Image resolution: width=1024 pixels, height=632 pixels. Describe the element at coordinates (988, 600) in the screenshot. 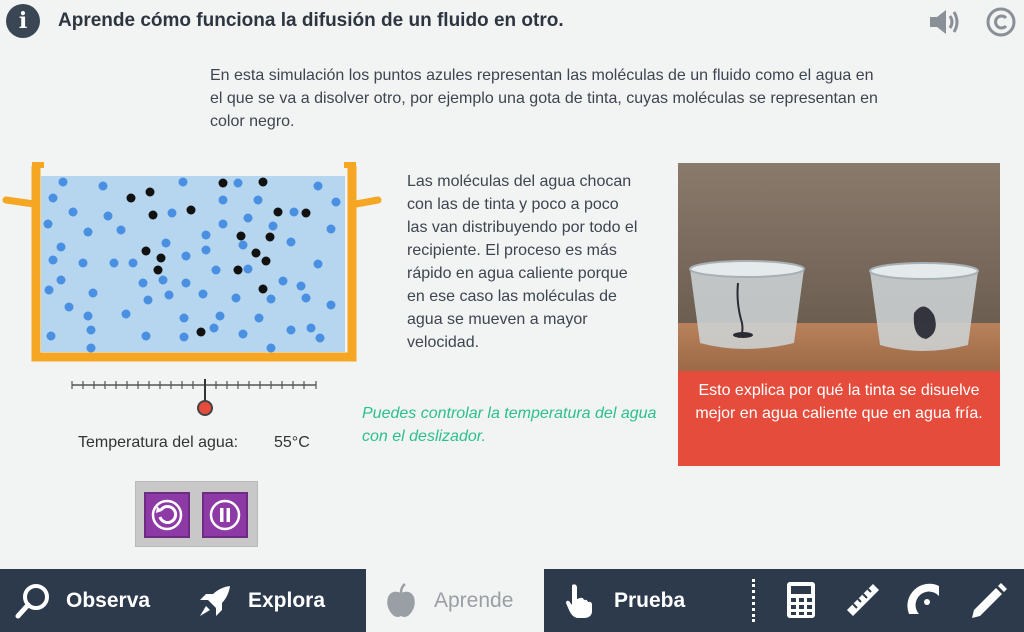

I see `pencil-icon` at that location.